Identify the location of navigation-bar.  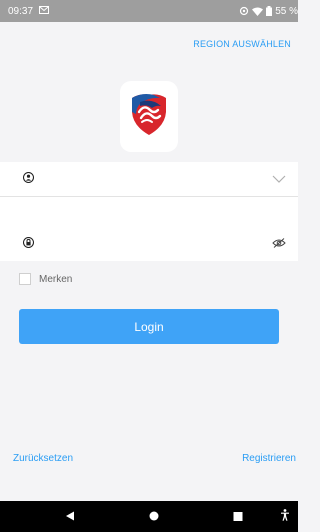
(149, 516).